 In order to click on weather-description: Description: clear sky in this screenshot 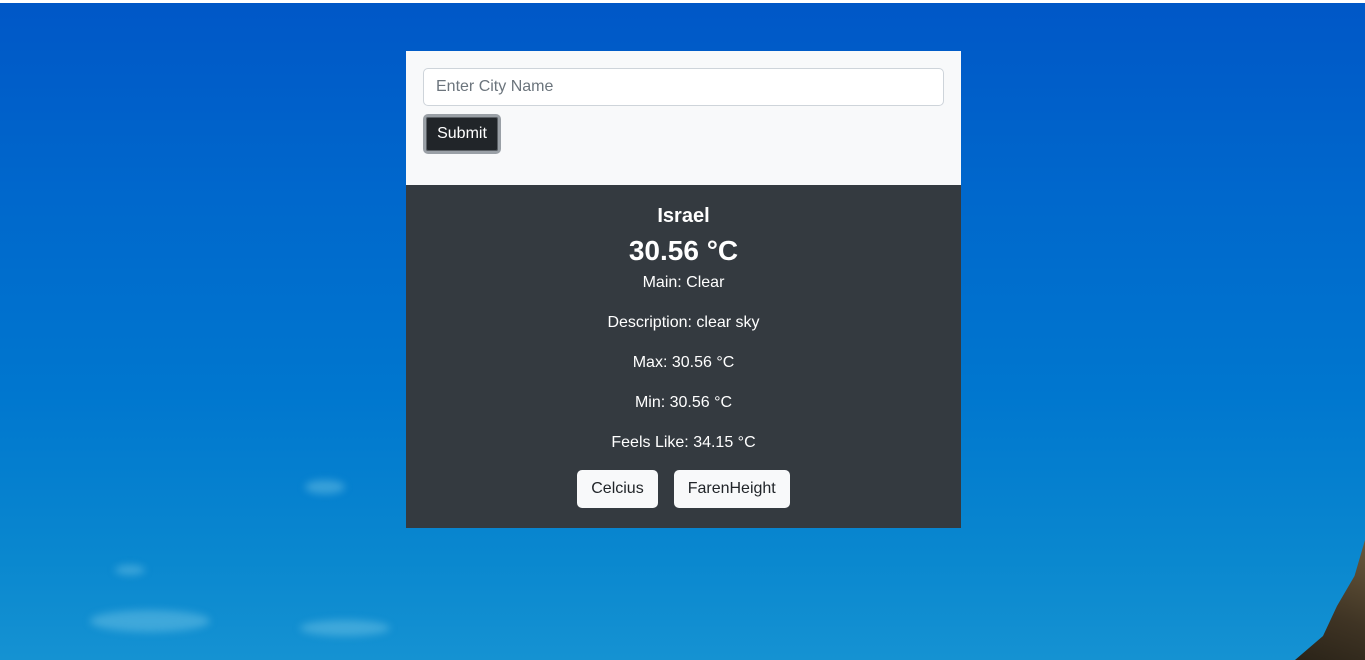, I will do `click(683, 322)`.